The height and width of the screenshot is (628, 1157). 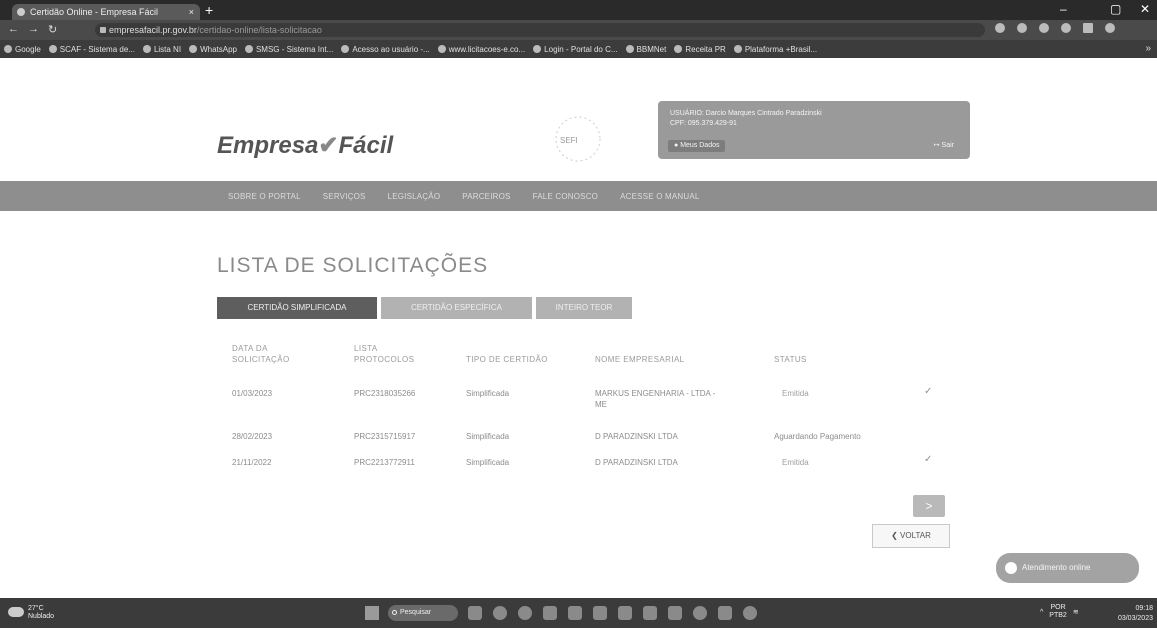 What do you see at coordinates (790, 359) in the screenshot?
I see `column-header-status: STATUS` at bounding box center [790, 359].